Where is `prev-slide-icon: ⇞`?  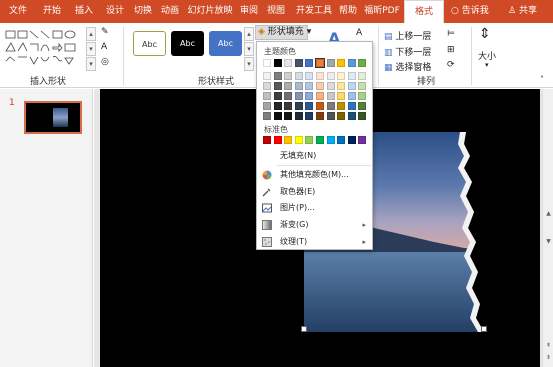
prev-slide-icon: ⇞ is located at coordinates (548, 346).